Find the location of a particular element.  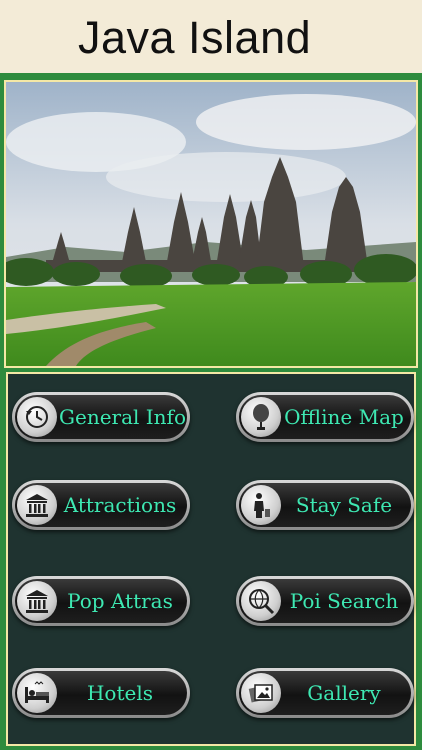

attractions-button: Attractions is located at coordinates (101, 505).